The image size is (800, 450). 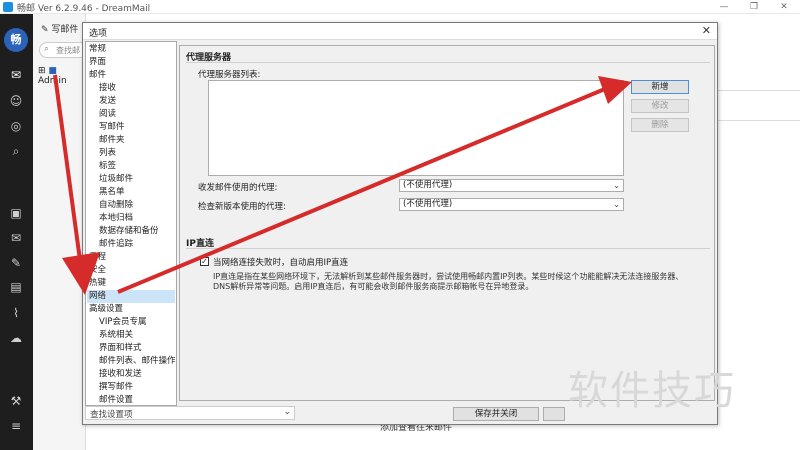 I want to click on compose-button: ✎ 写邮件, so click(x=59, y=28).